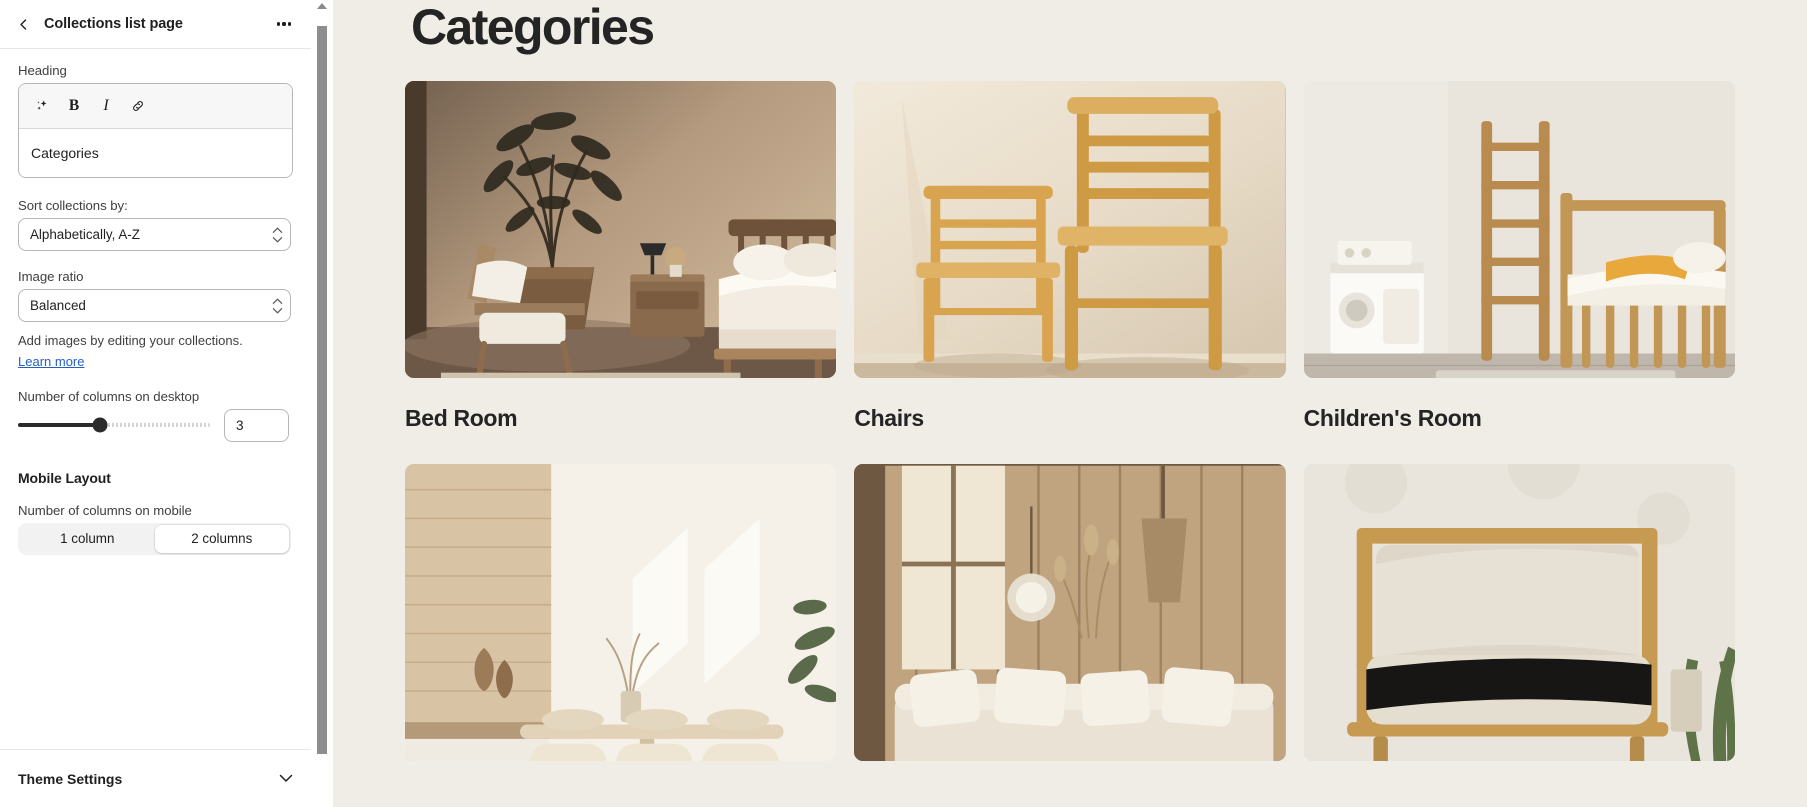 This screenshot has height=807, width=1807. Describe the element at coordinates (286, 778) in the screenshot. I see `chevron-down-icon` at that location.